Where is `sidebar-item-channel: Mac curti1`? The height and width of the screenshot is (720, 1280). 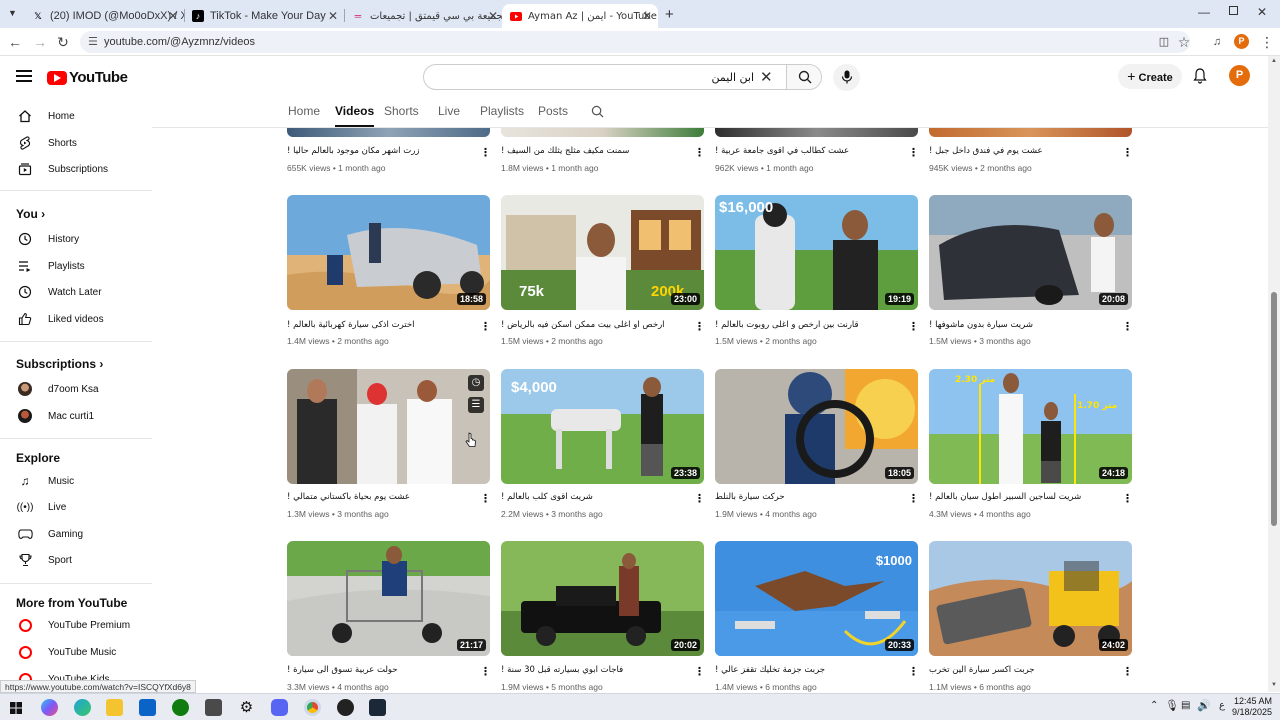 sidebar-item-channel: Mac curti1 is located at coordinates (76, 416).